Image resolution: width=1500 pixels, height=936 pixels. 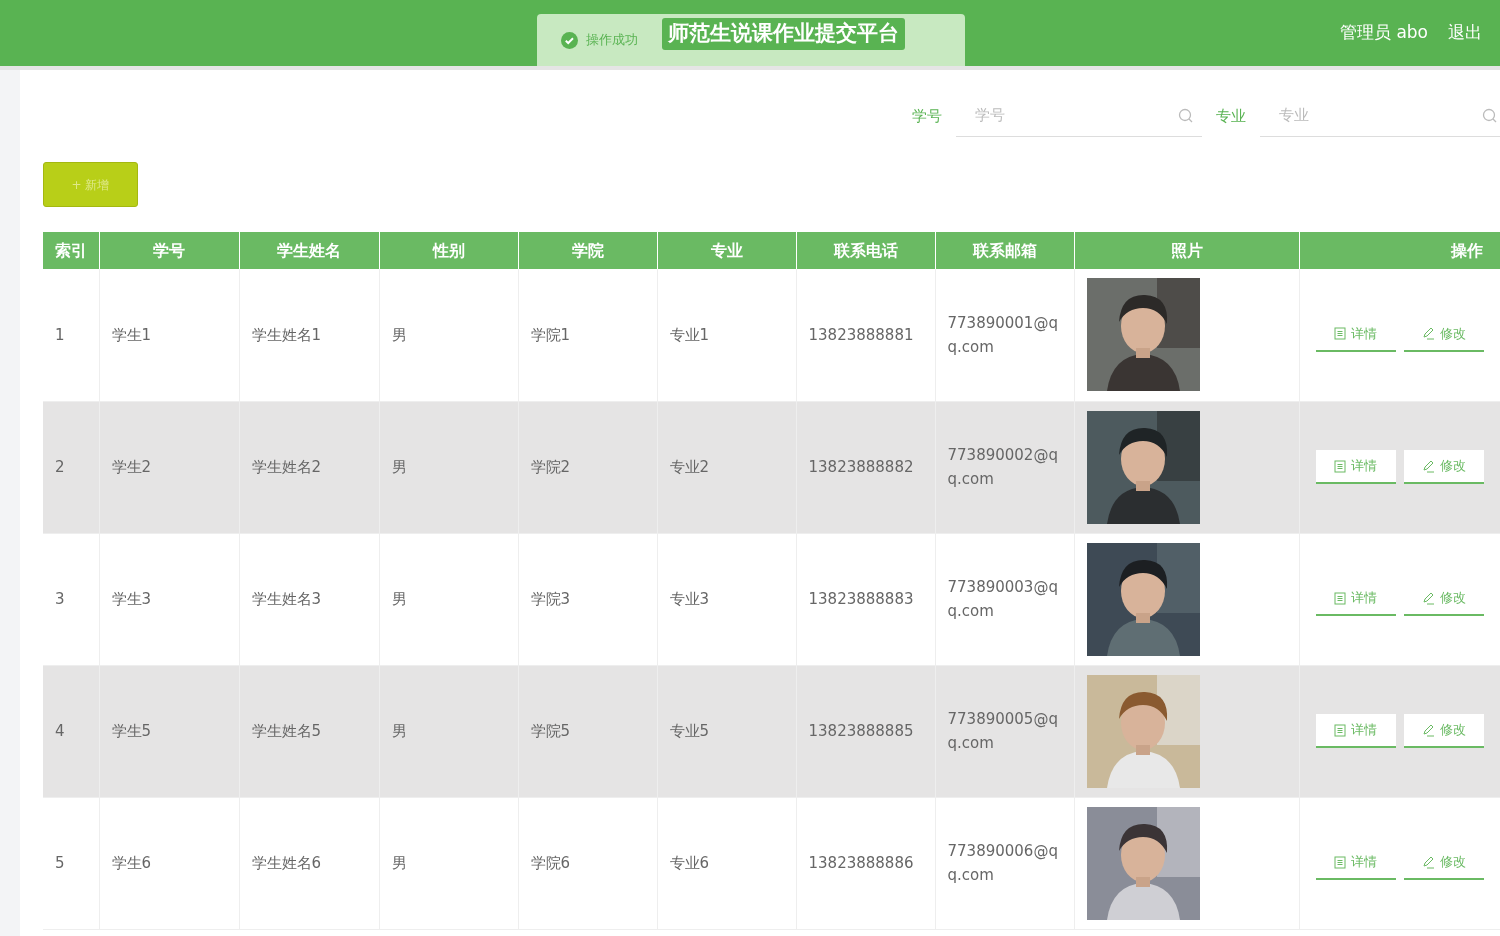 I want to click on table-cell: 专业5, so click(x=726, y=731).